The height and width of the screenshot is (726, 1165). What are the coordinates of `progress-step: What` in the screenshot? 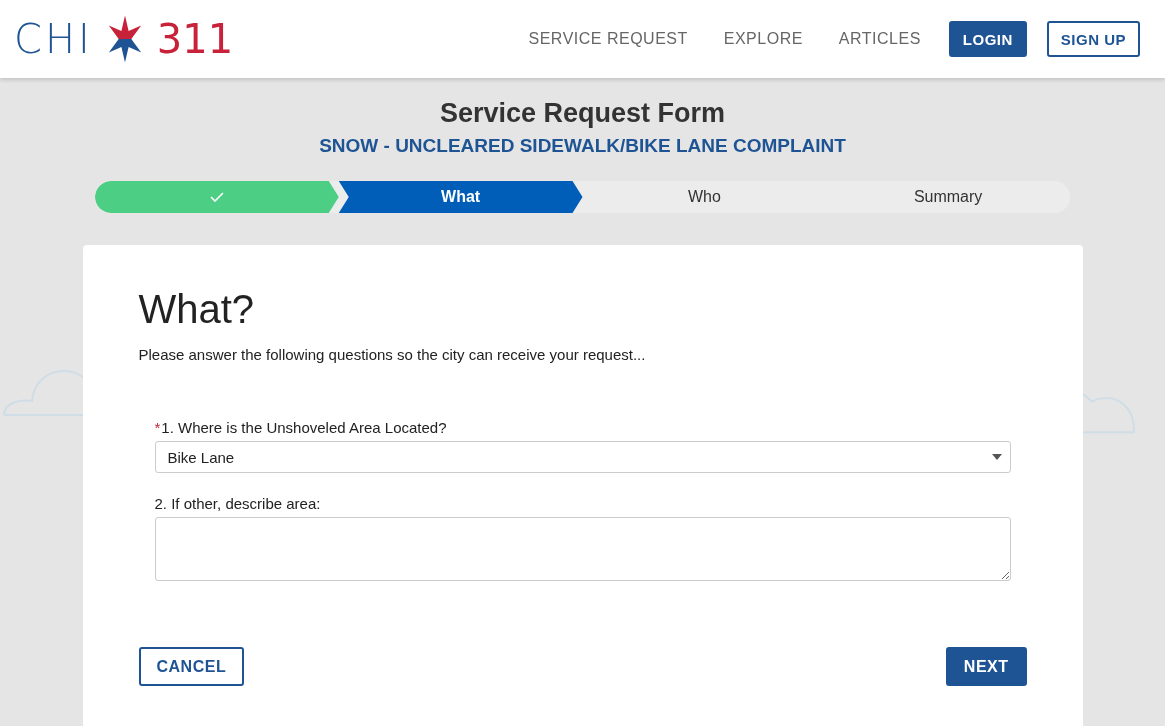 It's located at (460, 197).